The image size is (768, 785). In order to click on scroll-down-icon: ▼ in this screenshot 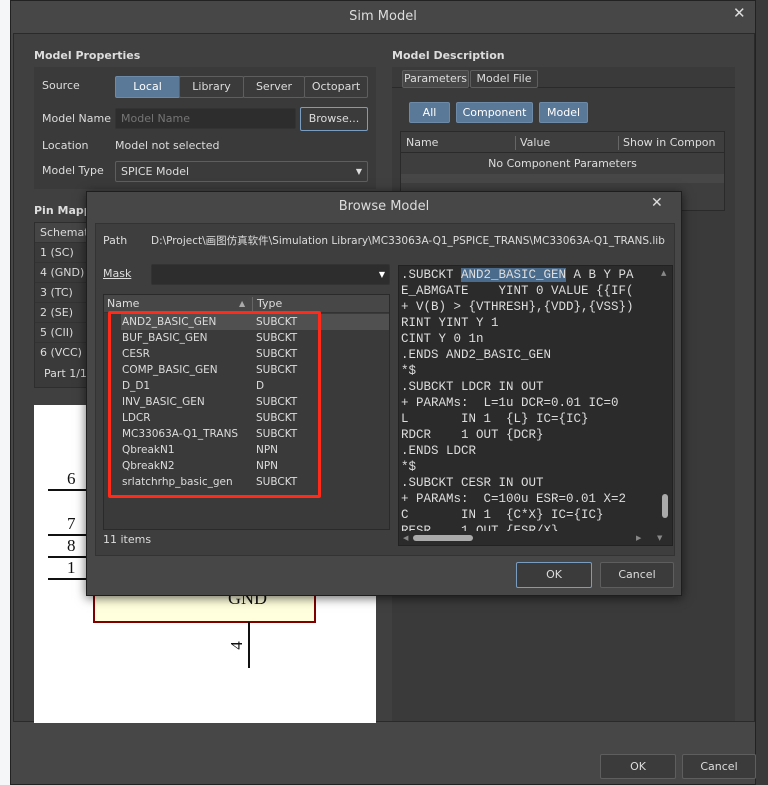, I will do `click(659, 538)`.